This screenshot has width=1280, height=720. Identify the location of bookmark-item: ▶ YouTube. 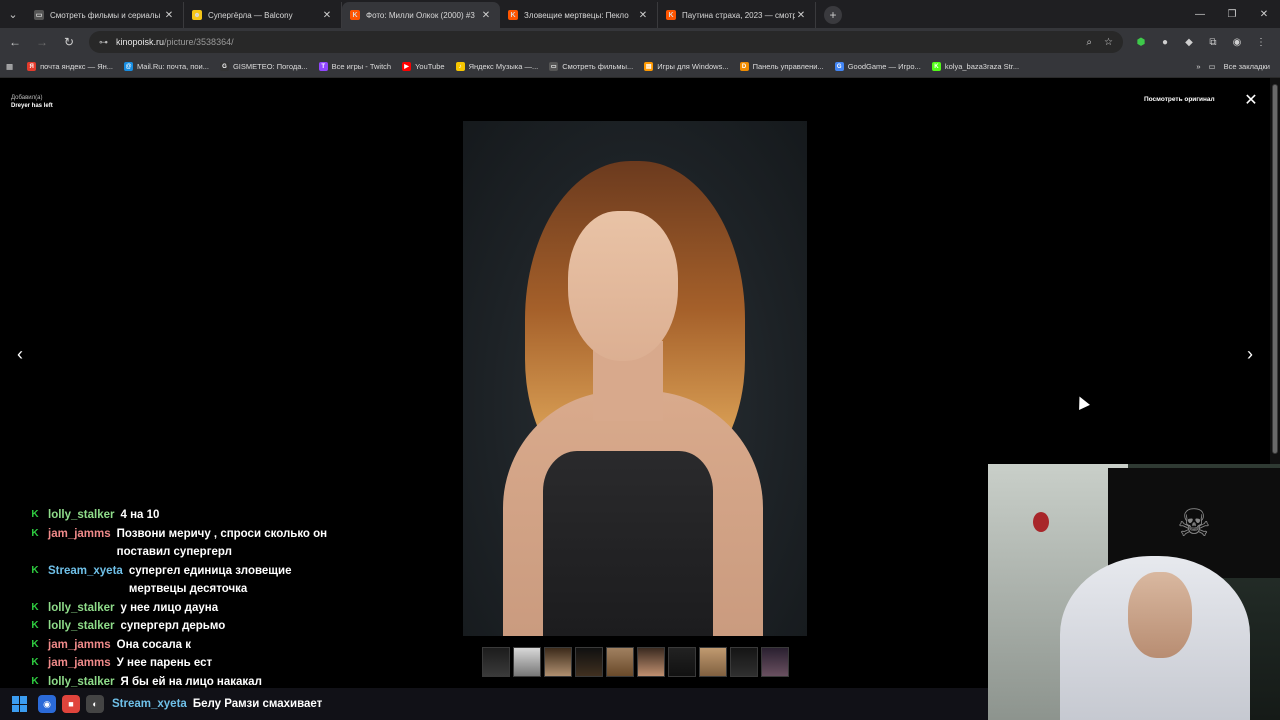
(423, 66).